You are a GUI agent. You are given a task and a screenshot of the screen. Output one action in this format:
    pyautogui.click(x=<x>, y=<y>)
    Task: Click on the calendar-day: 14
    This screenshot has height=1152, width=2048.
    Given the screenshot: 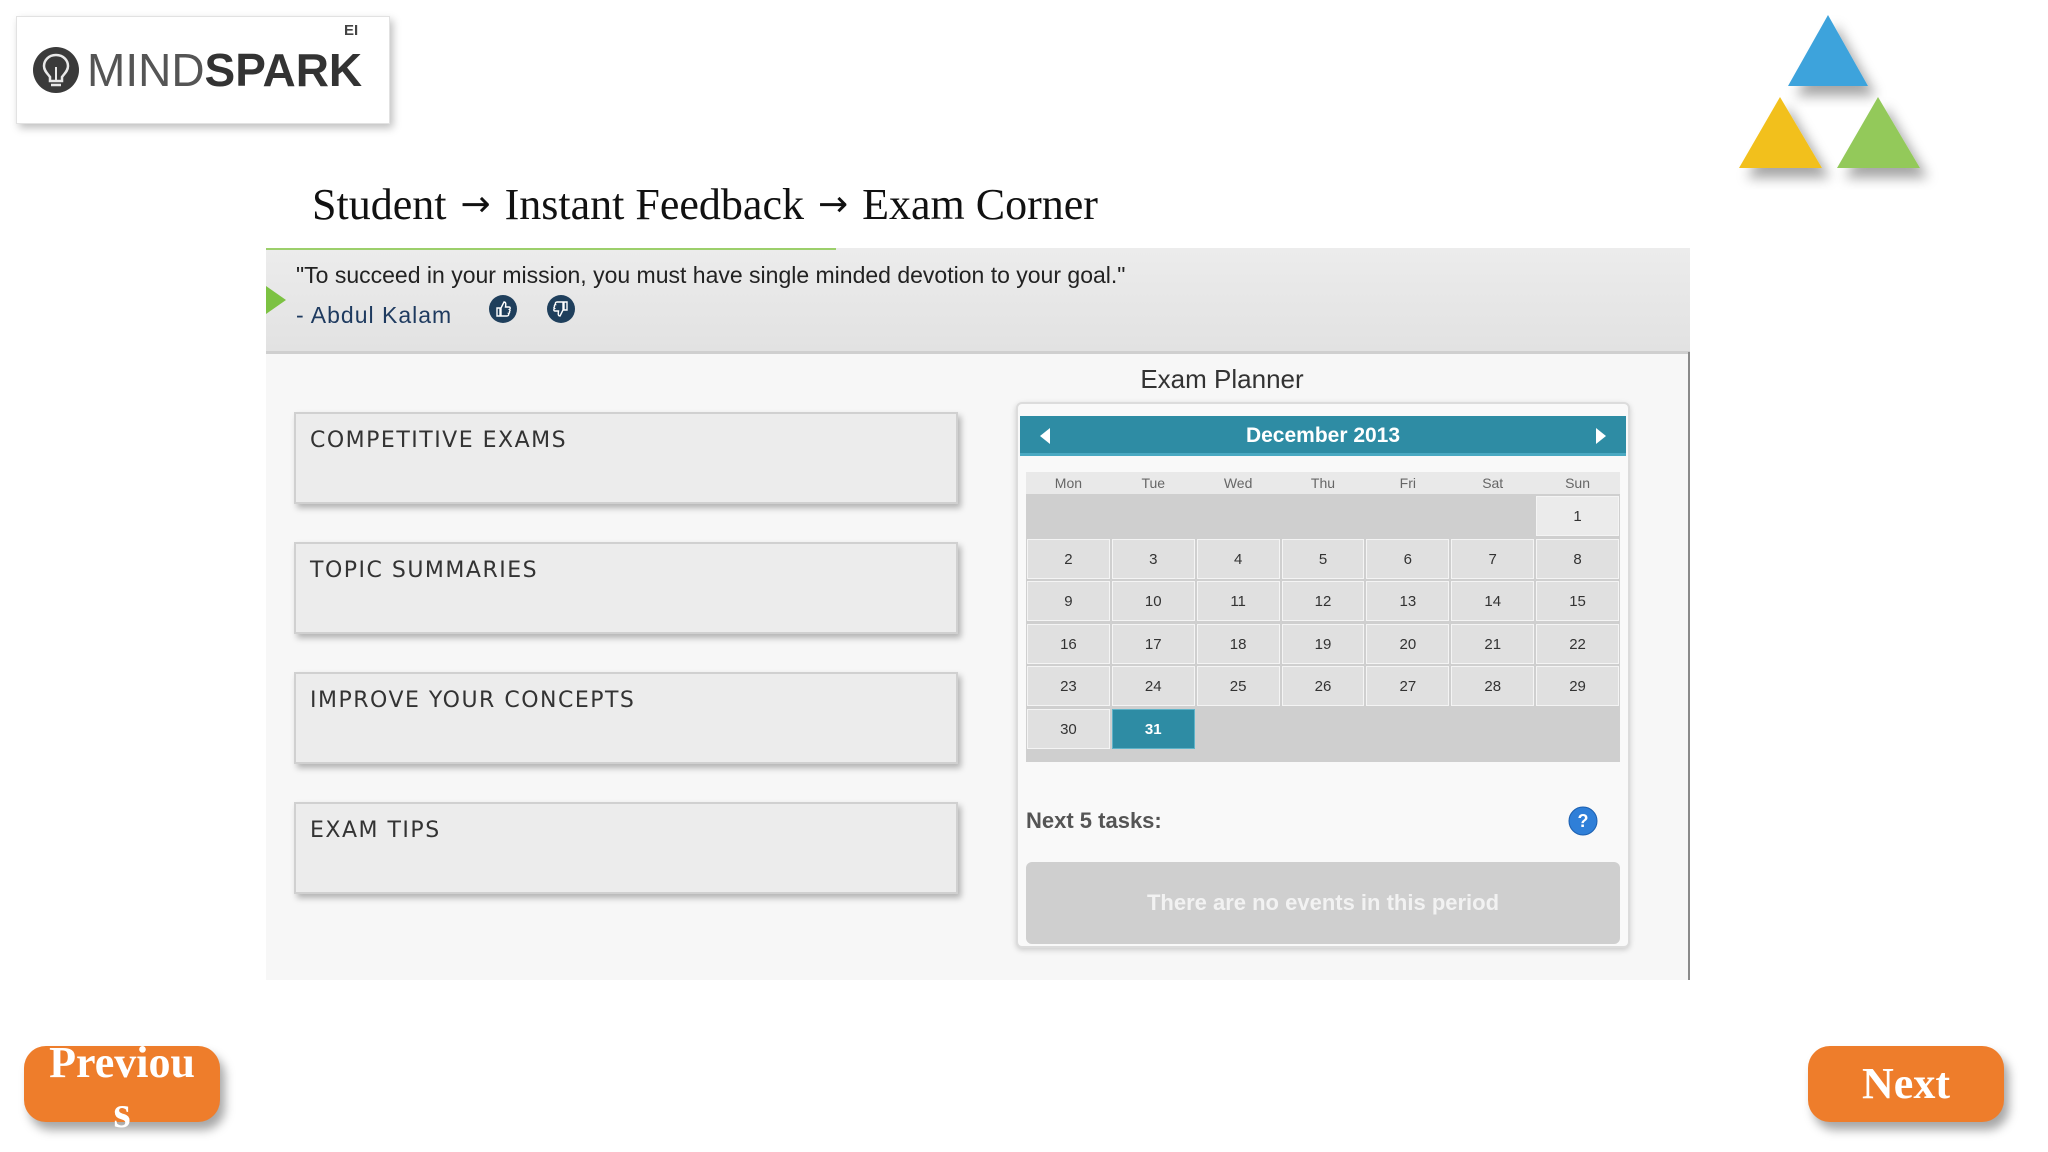 What is the action you would take?
    pyautogui.click(x=1493, y=601)
    